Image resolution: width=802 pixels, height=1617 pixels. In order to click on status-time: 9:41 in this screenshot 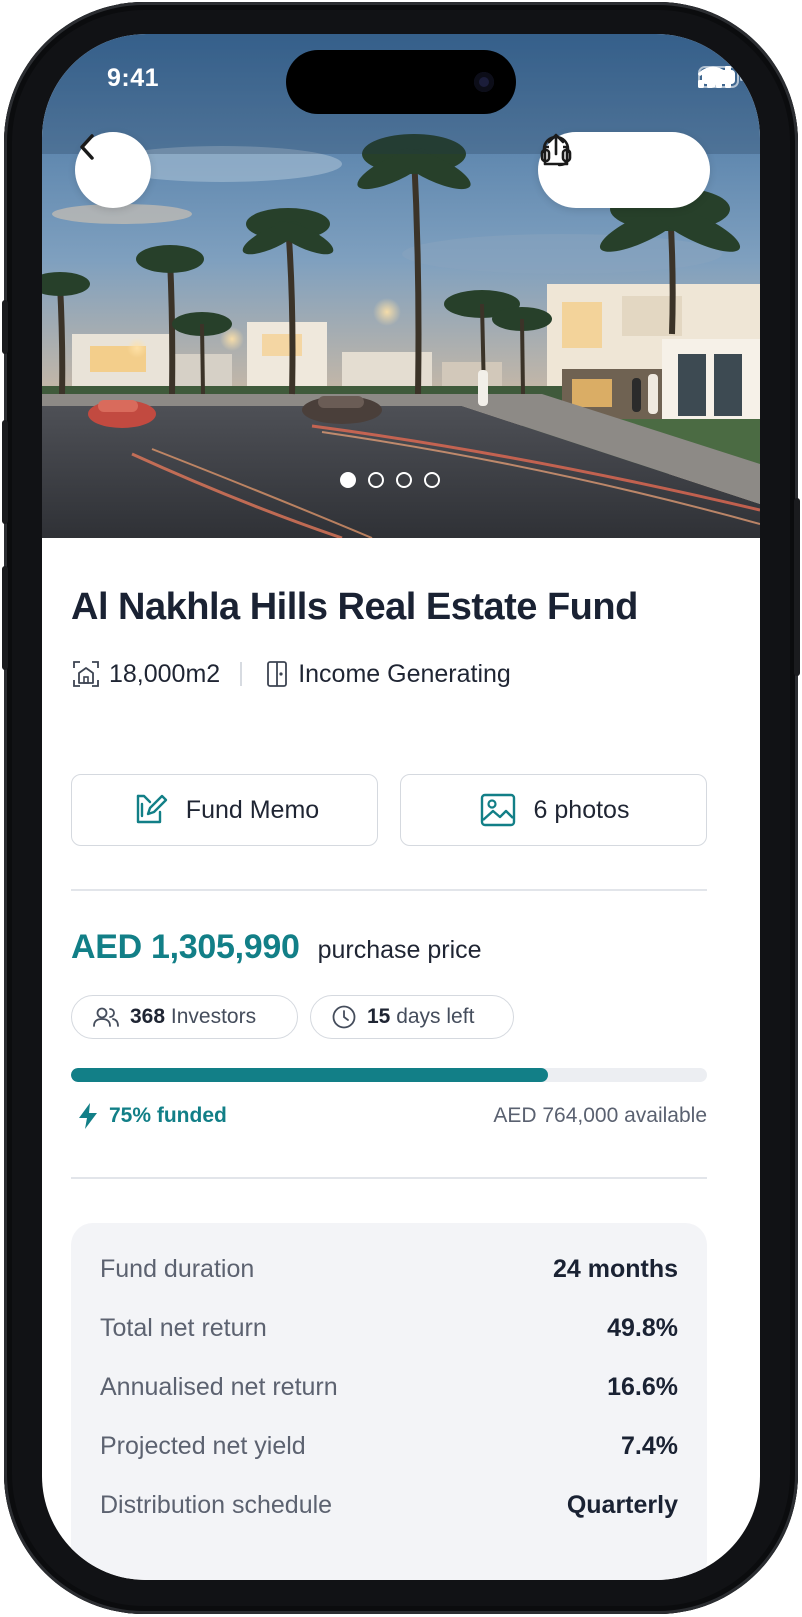, I will do `click(133, 78)`.